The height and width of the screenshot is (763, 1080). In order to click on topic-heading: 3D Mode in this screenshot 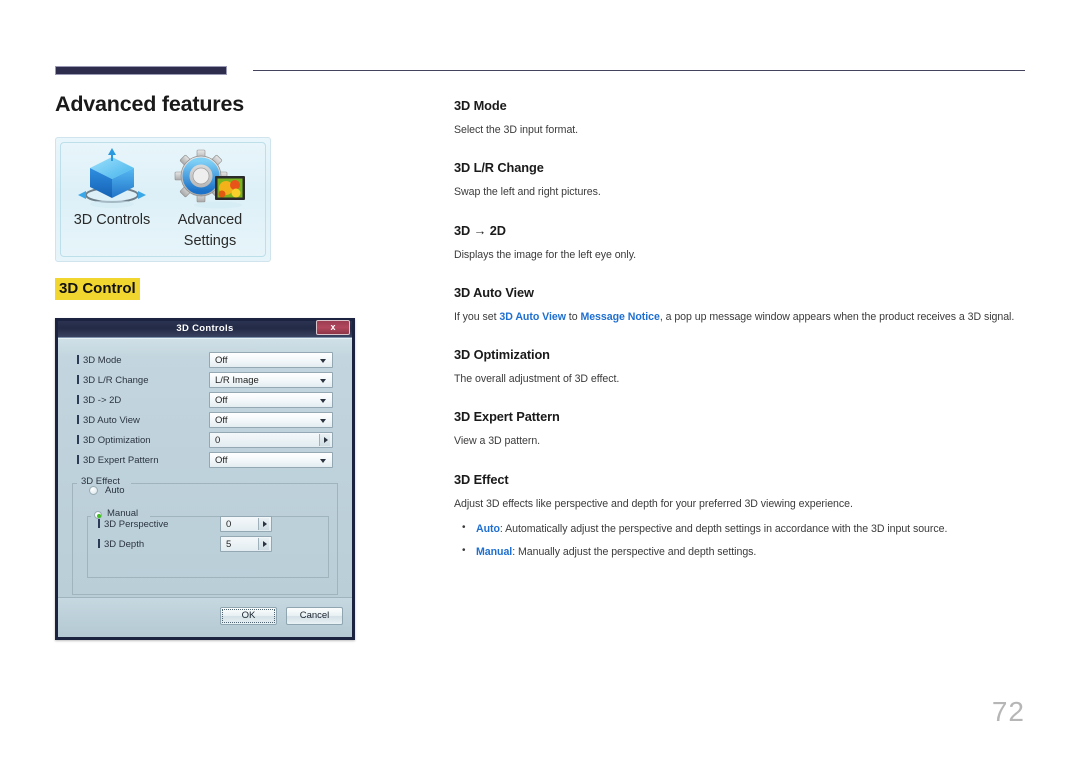, I will do `click(480, 105)`.